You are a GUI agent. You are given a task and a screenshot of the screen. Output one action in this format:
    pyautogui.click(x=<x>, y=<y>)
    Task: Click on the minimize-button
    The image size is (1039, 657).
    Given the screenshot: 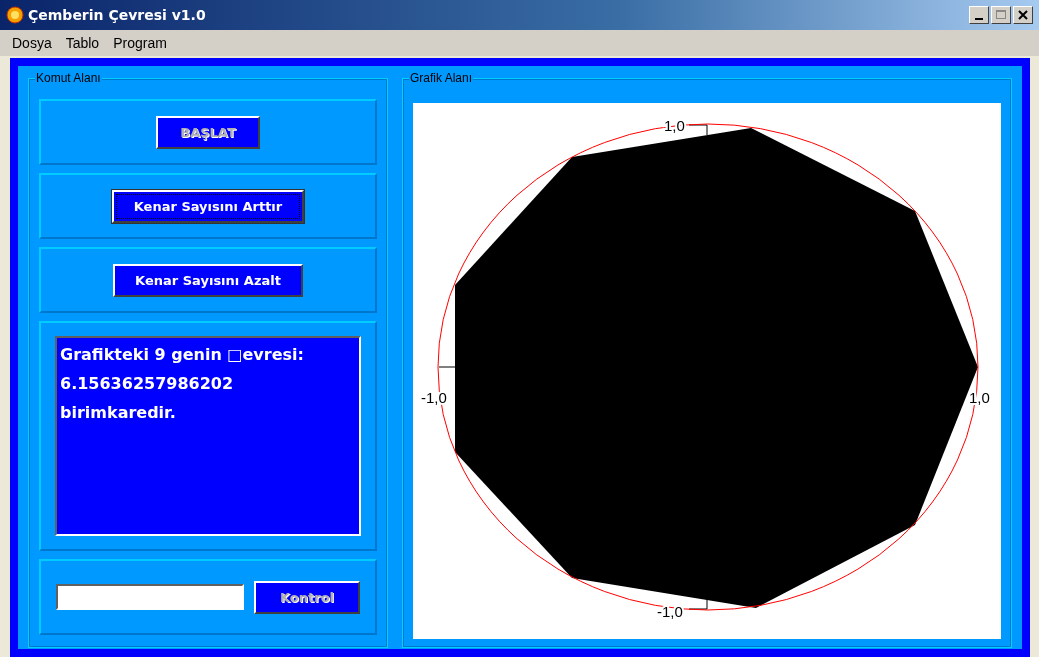 What is the action you would take?
    pyautogui.click(x=979, y=15)
    